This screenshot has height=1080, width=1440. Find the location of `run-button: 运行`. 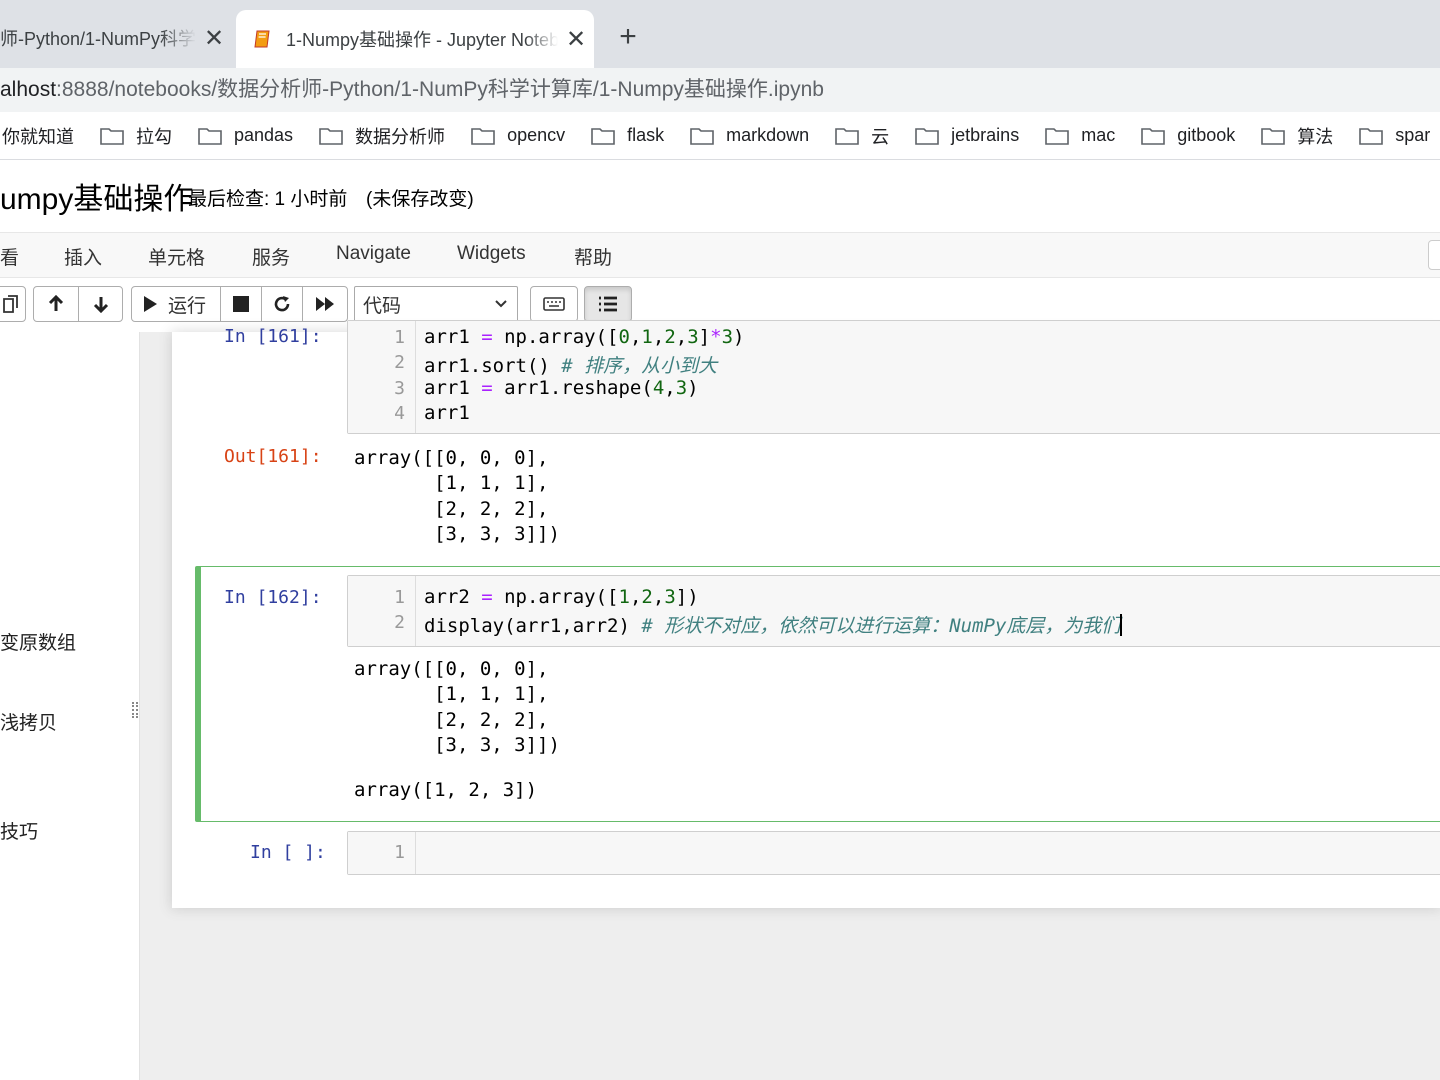

run-button: 运行 is located at coordinates (176, 304).